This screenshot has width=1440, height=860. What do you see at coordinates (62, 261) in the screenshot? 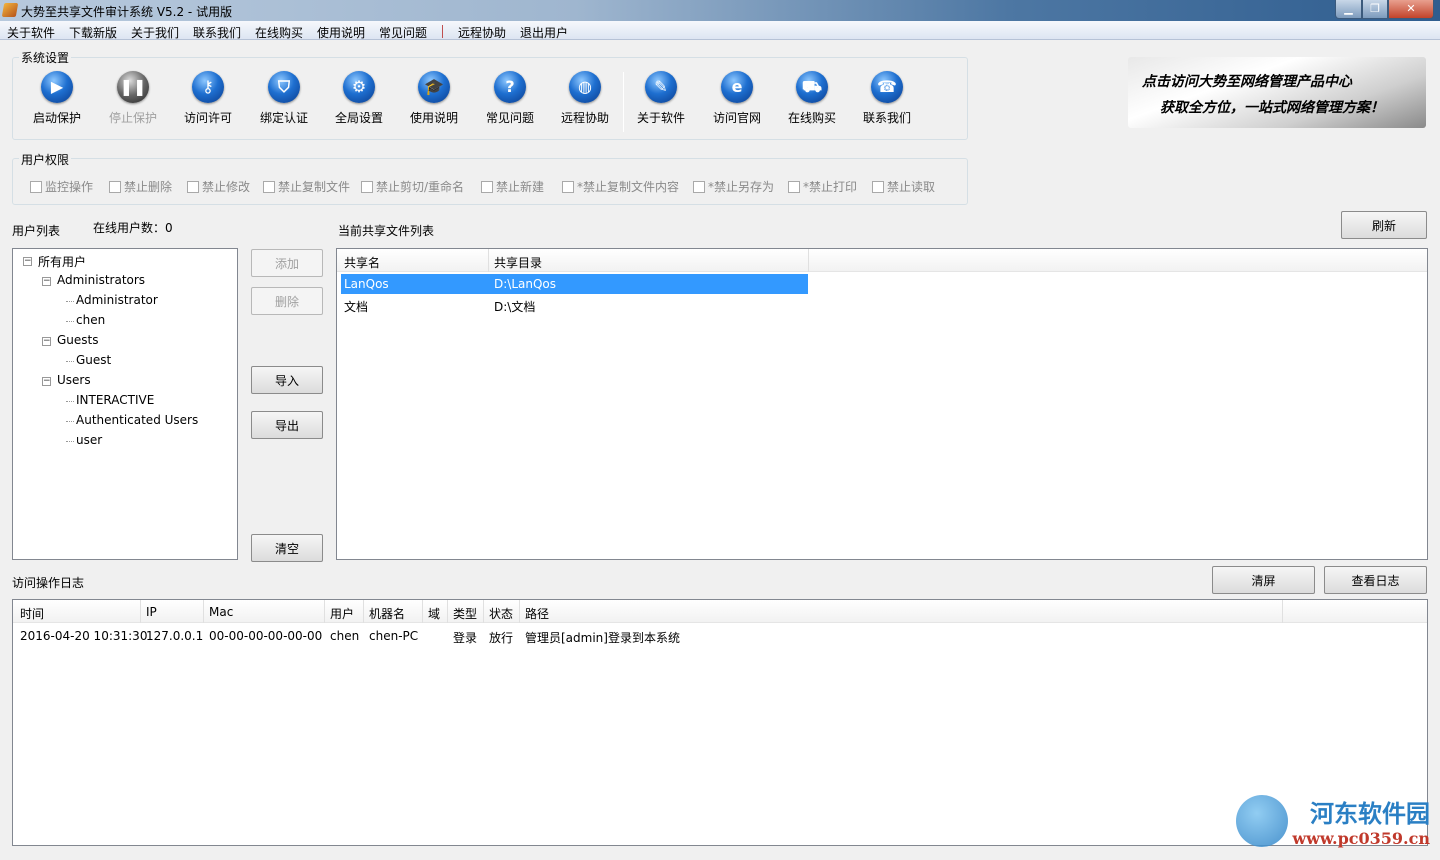
I see `tree-item: 所有用户` at bounding box center [62, 261].